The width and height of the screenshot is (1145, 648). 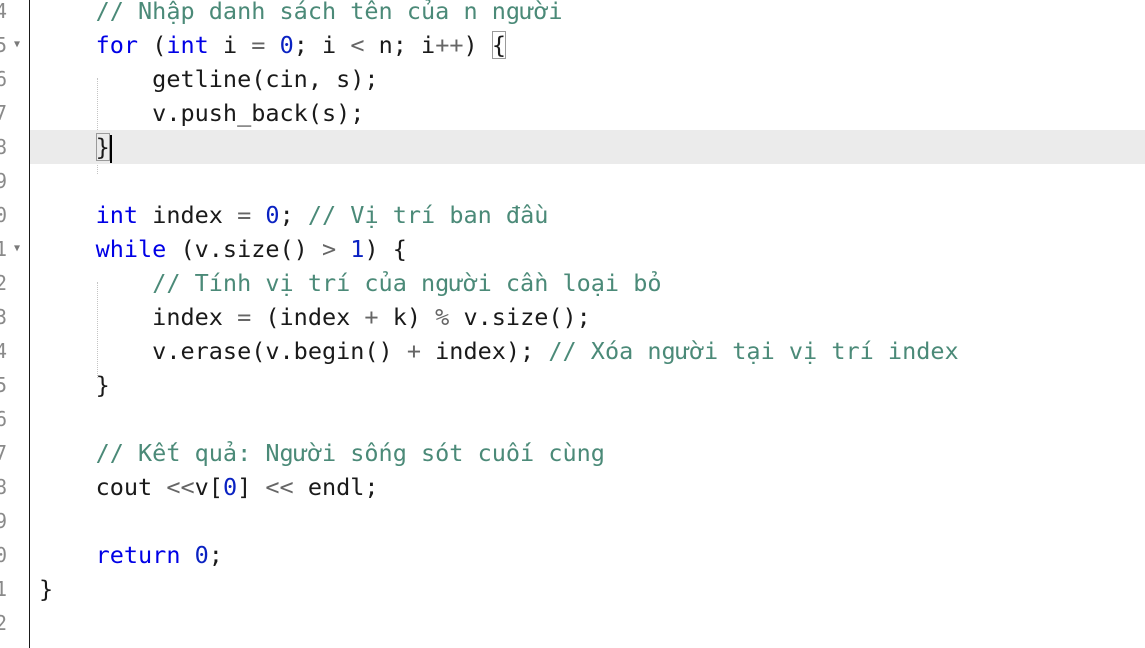 I want to click on keyword-token: return, so click(x=138, y=555).